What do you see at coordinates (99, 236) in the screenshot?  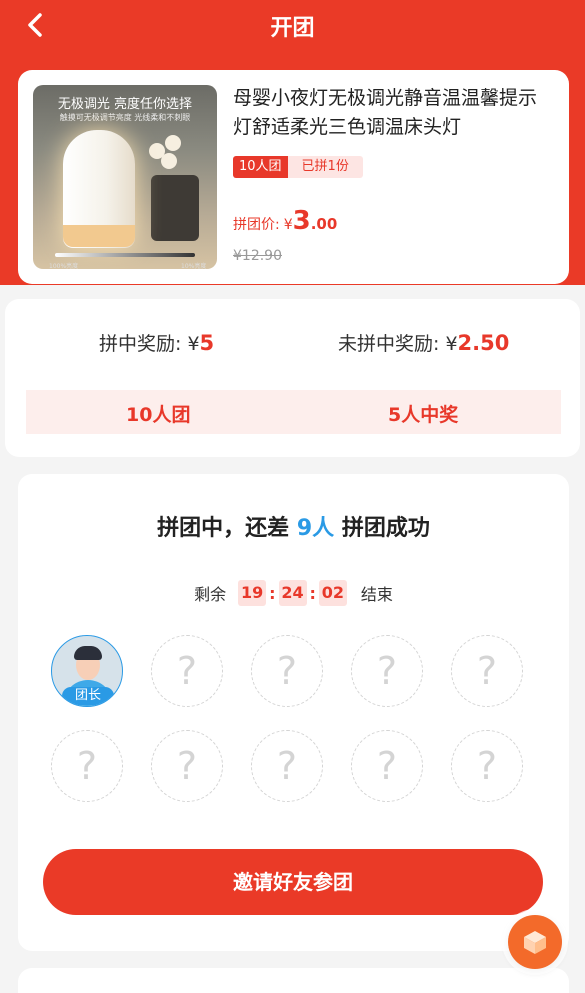 I see `lamp-base` at bounding box center [99, 236].